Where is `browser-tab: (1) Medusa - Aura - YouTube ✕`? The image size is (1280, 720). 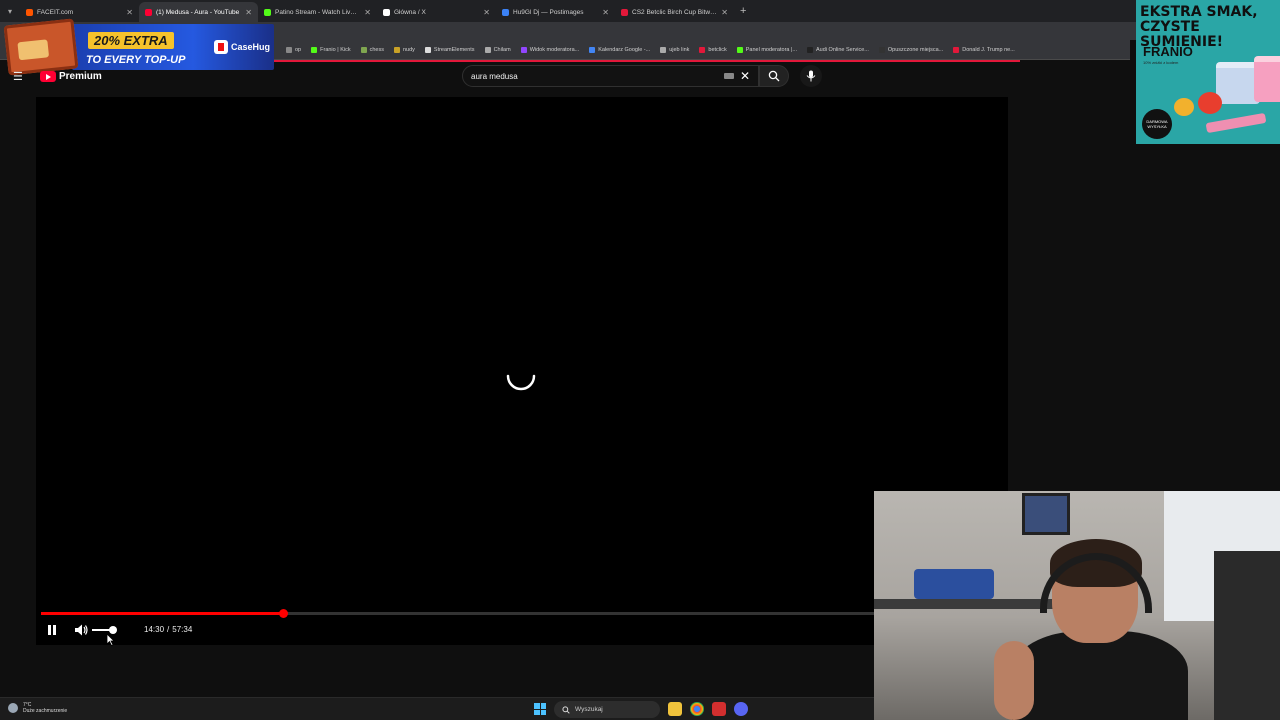 browser-tab: (1) Medusa - Aura - YouTube ✕ is located at coordinates (198, 12).